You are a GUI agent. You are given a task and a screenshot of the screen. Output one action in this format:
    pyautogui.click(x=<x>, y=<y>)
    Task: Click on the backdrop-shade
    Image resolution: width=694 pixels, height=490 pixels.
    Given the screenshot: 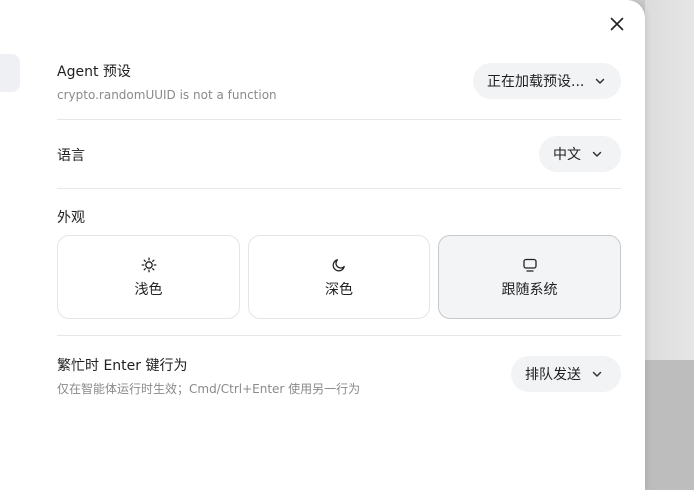 What is the action you would take?
    pyautogui.click(x=669, y=425)
    